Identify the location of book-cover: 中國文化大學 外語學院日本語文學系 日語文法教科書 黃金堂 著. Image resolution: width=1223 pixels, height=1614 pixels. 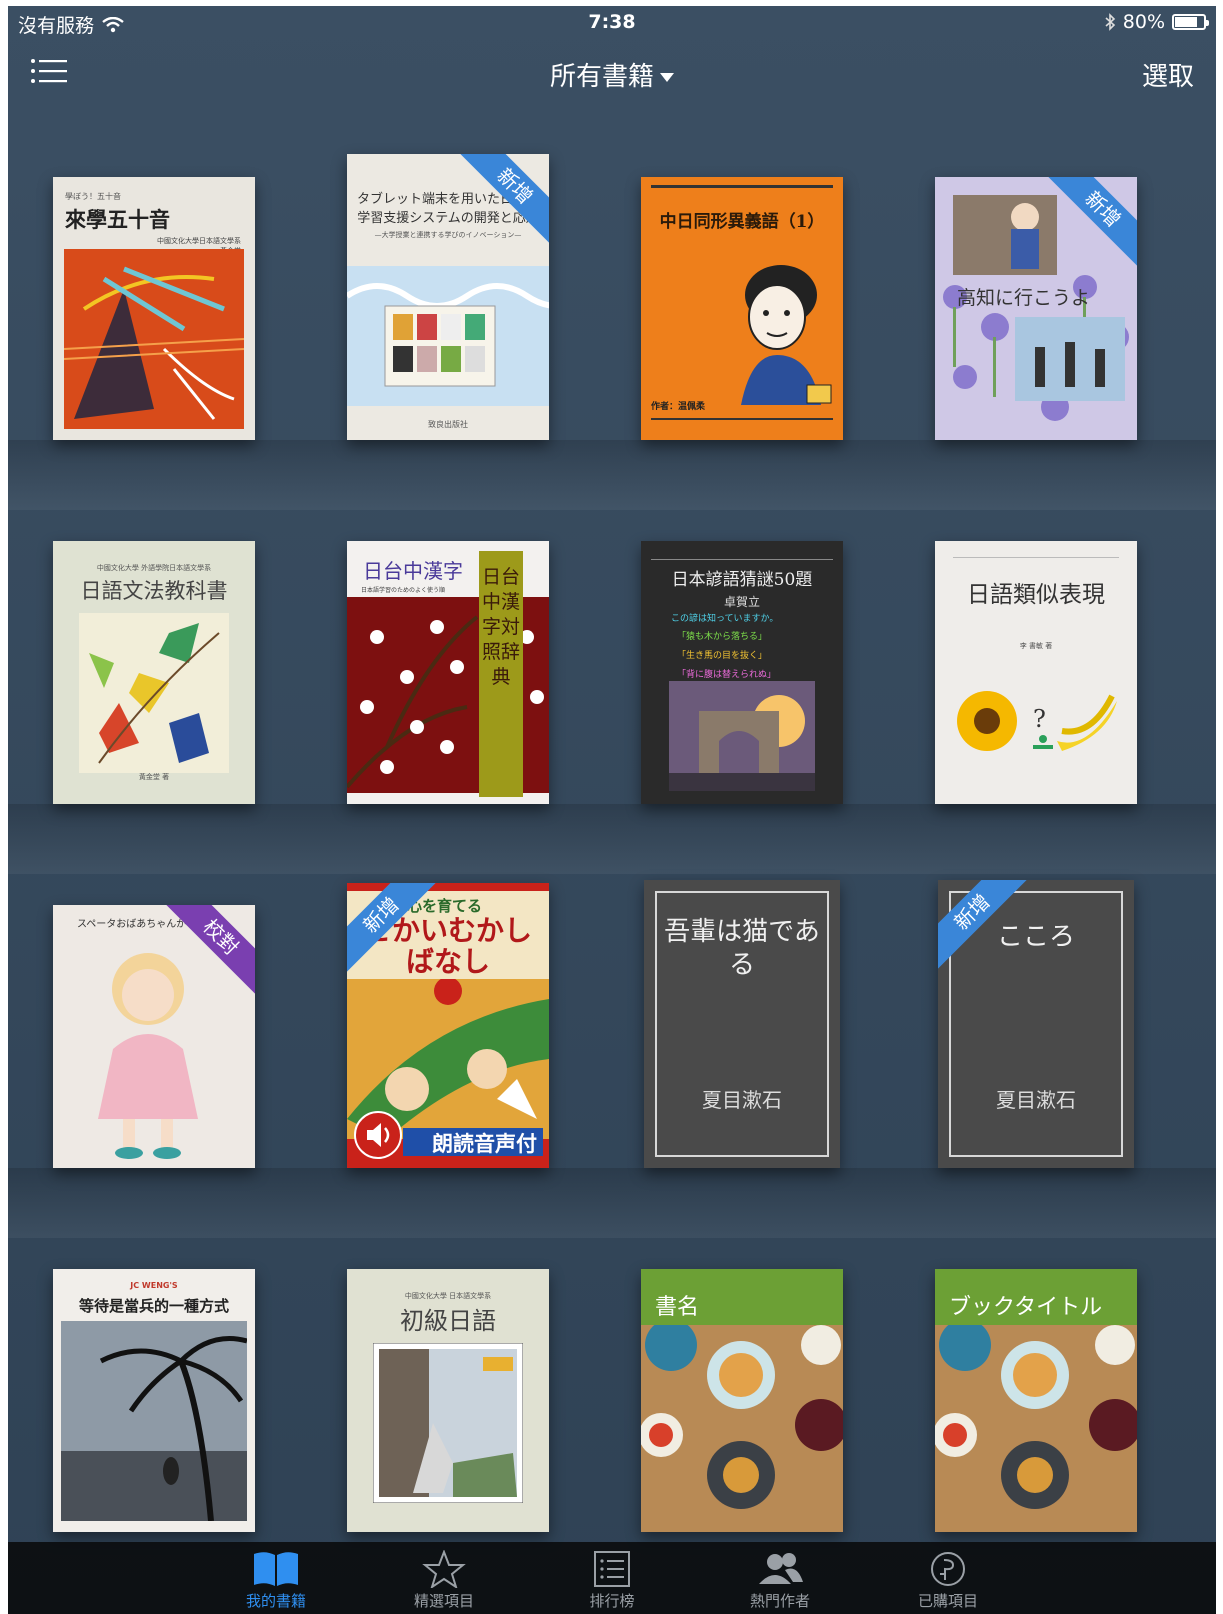
(154, 672).